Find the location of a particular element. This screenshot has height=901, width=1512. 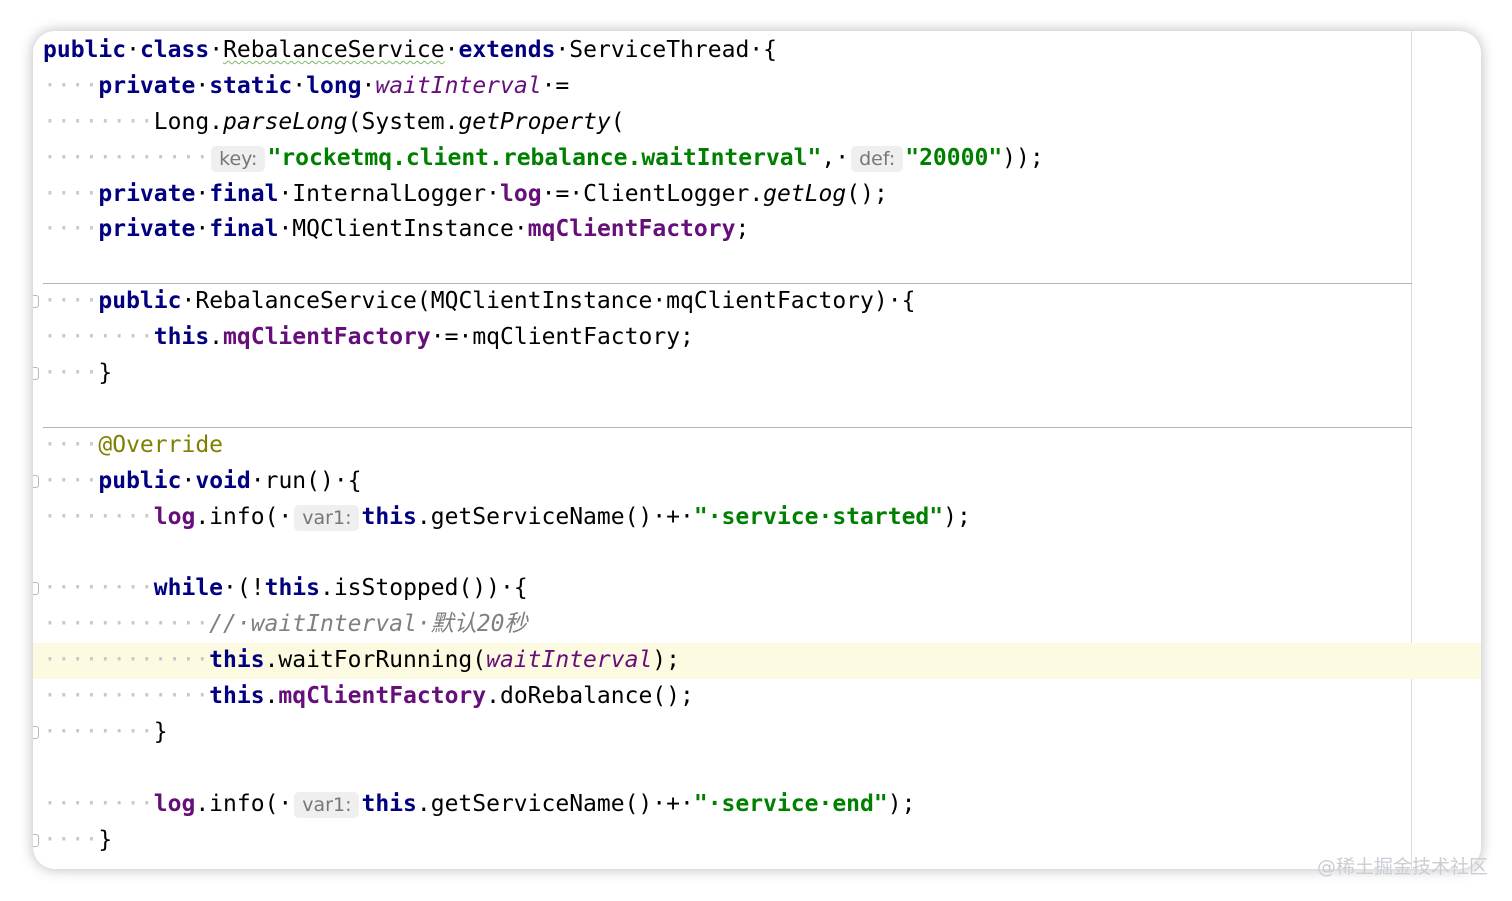

code-token: )); is located at coordinates (1023, 157).